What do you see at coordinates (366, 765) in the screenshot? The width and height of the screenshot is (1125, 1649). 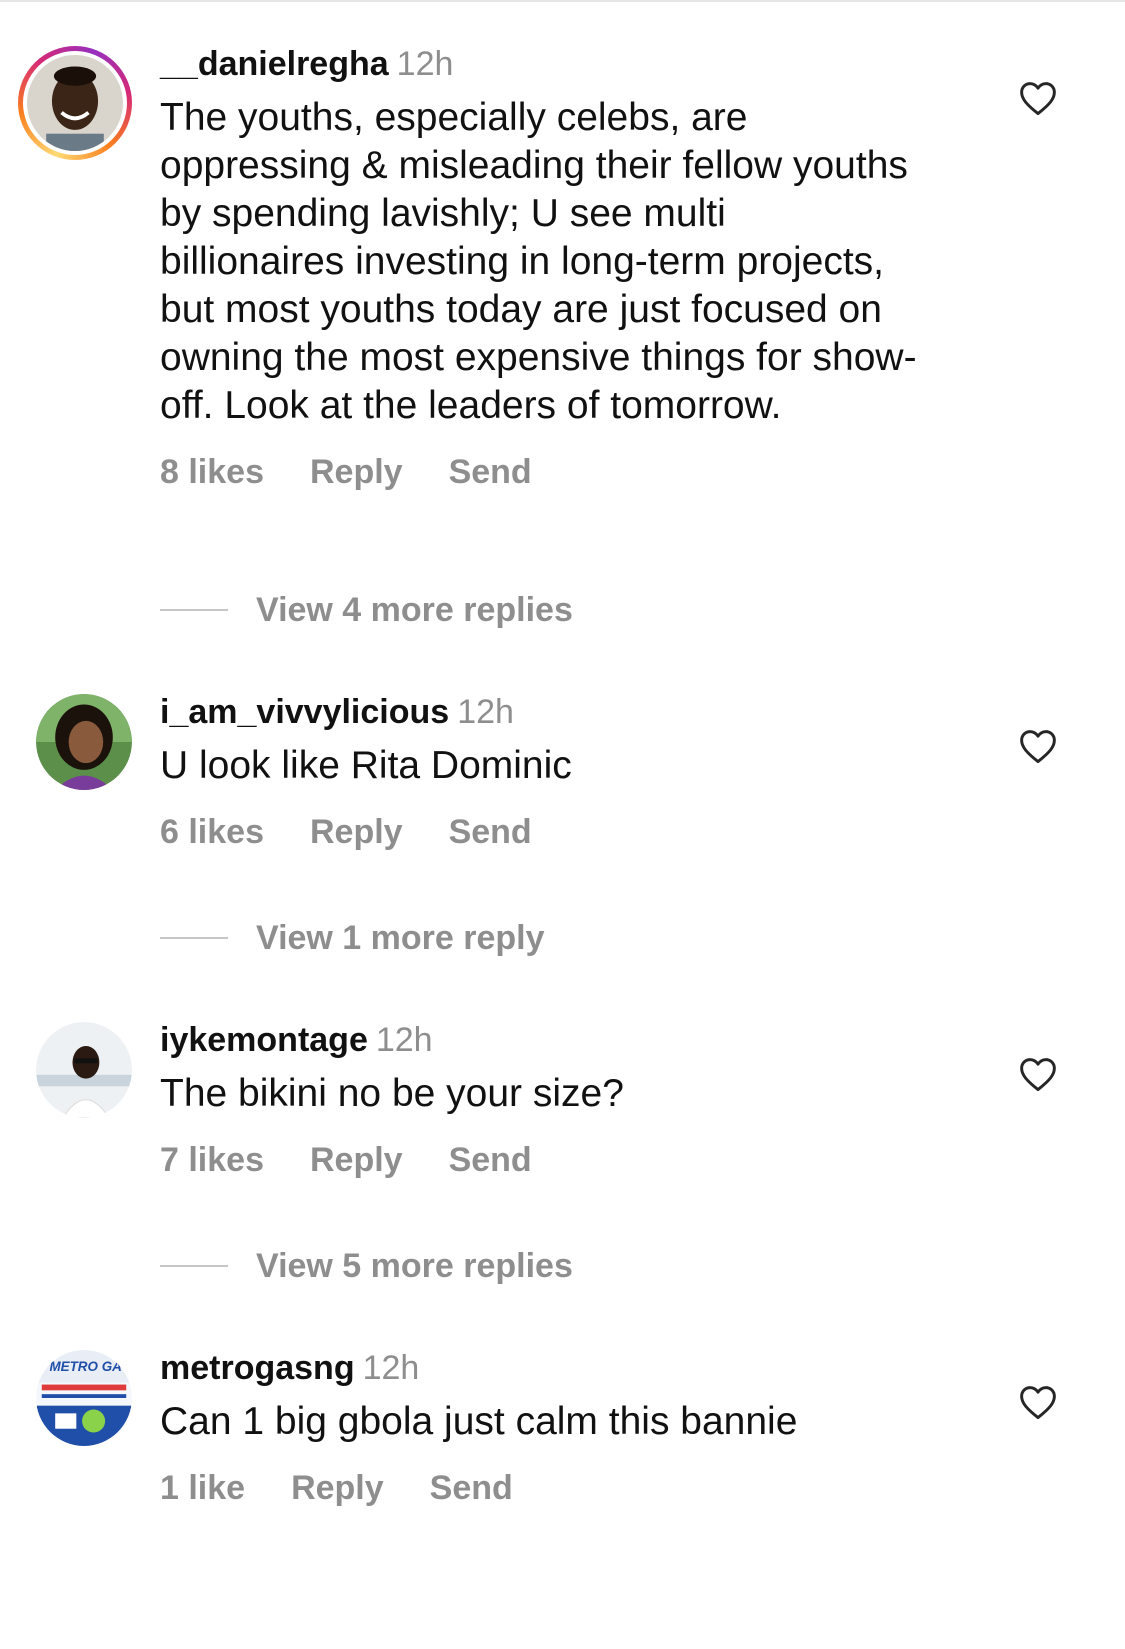 I see `comment-text: U look like Rita Dominic` at bounding box center [366, 765].